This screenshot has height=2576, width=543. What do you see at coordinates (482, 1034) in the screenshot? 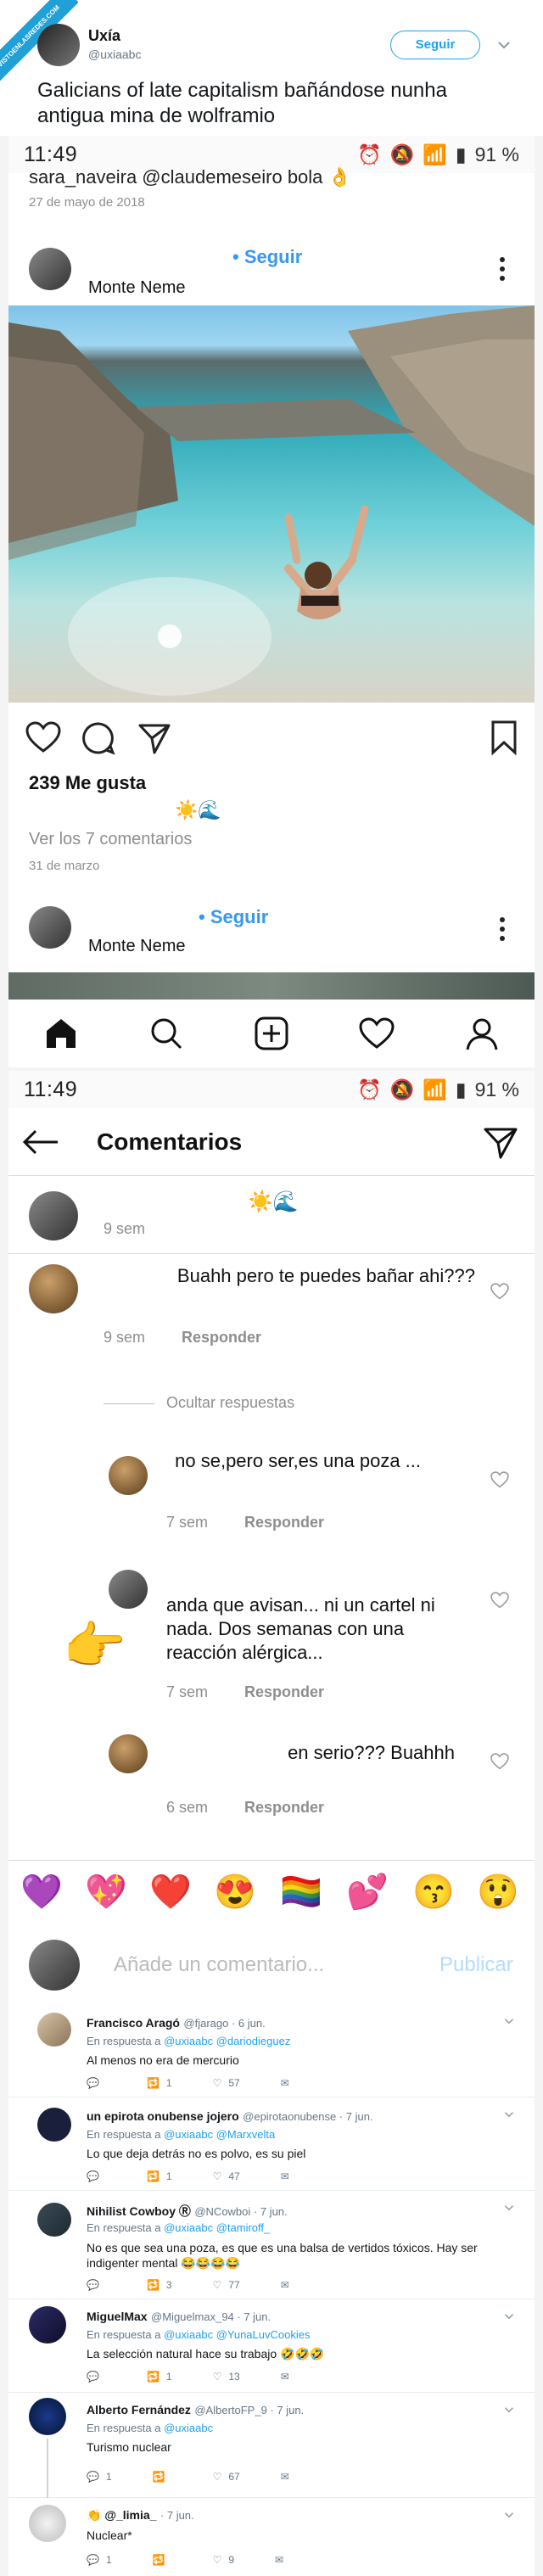
I see `profile-icon` at bounding box center [482, 1034].